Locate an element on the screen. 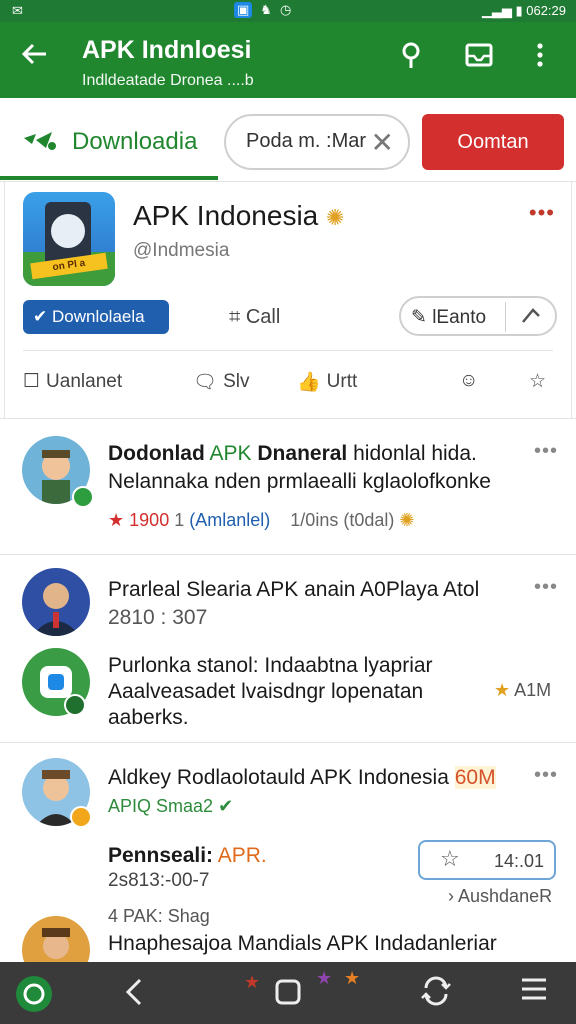 The width and height of the screenshot is (576, 1024). mail-icon is located at coordinates (479, 55).